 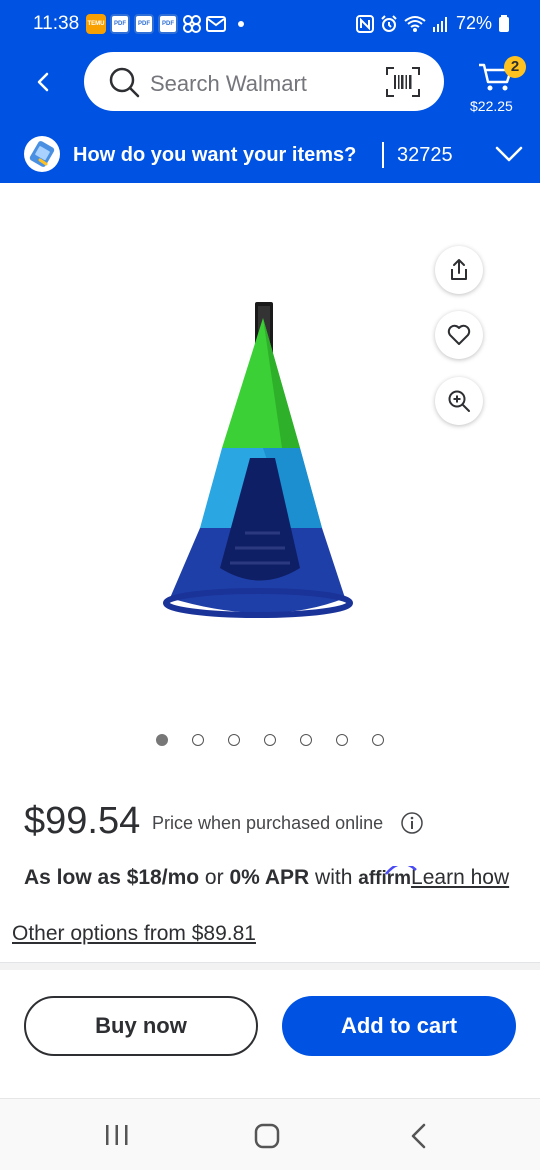 I want to click on buy-now-button: Buy now, so click(x=141, y=1026).